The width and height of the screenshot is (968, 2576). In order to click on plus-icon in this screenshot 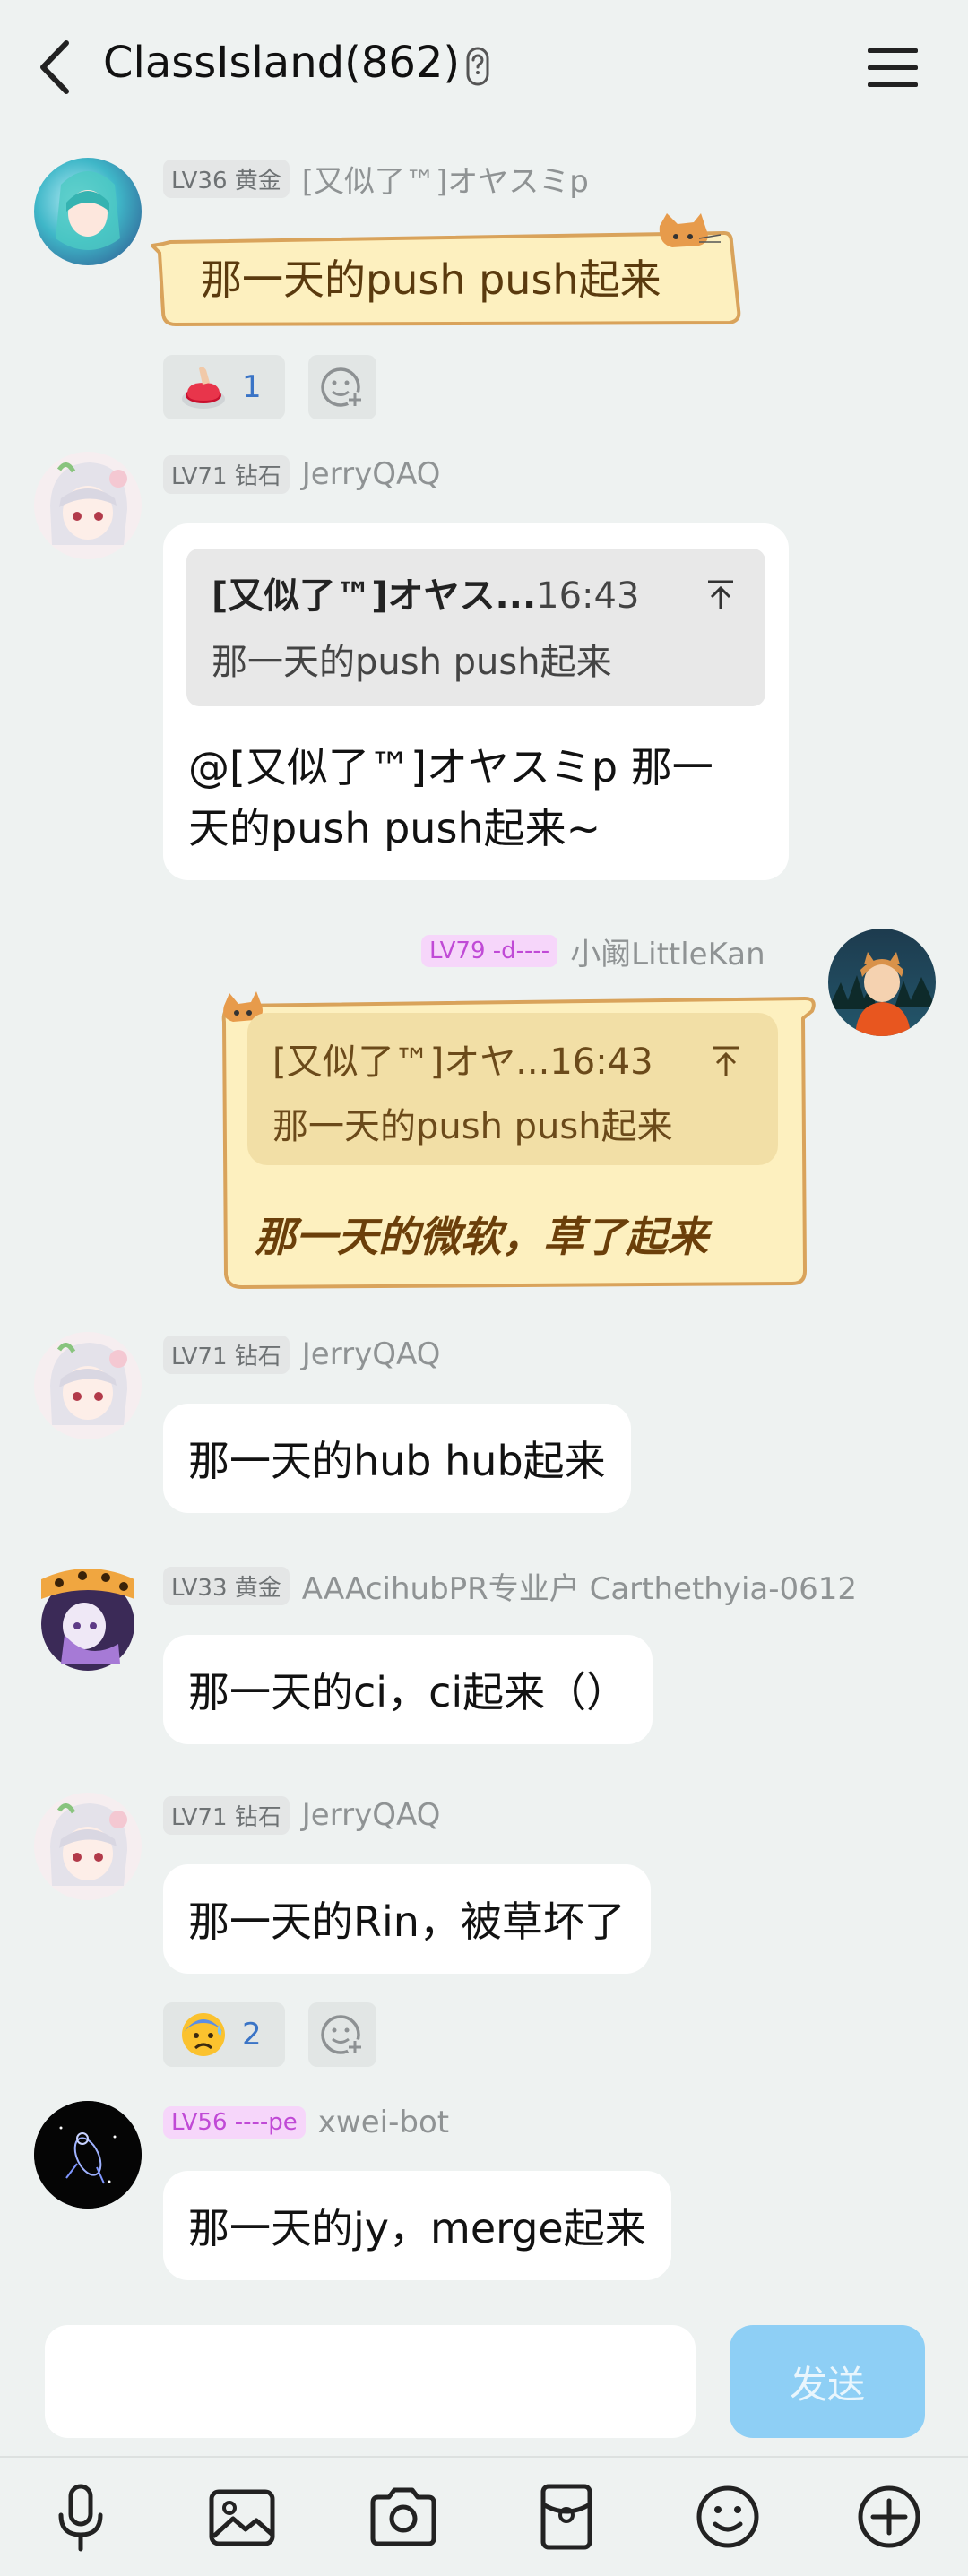, I will do `click(889, 2516)`.